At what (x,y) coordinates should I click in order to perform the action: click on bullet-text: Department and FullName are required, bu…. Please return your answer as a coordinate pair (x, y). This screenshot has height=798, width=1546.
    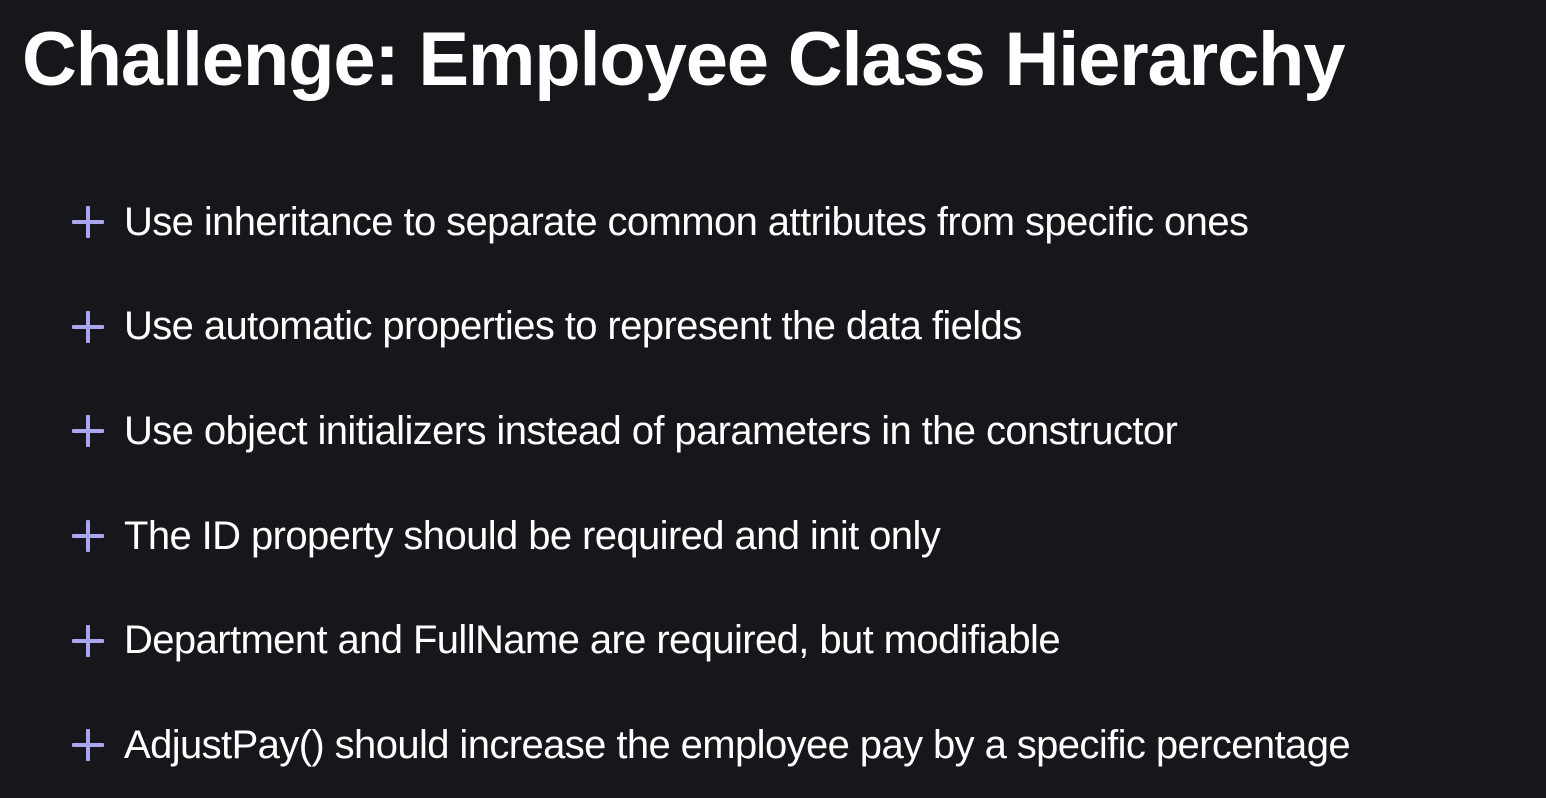
    Looking at the image, I should click on (592, 640).